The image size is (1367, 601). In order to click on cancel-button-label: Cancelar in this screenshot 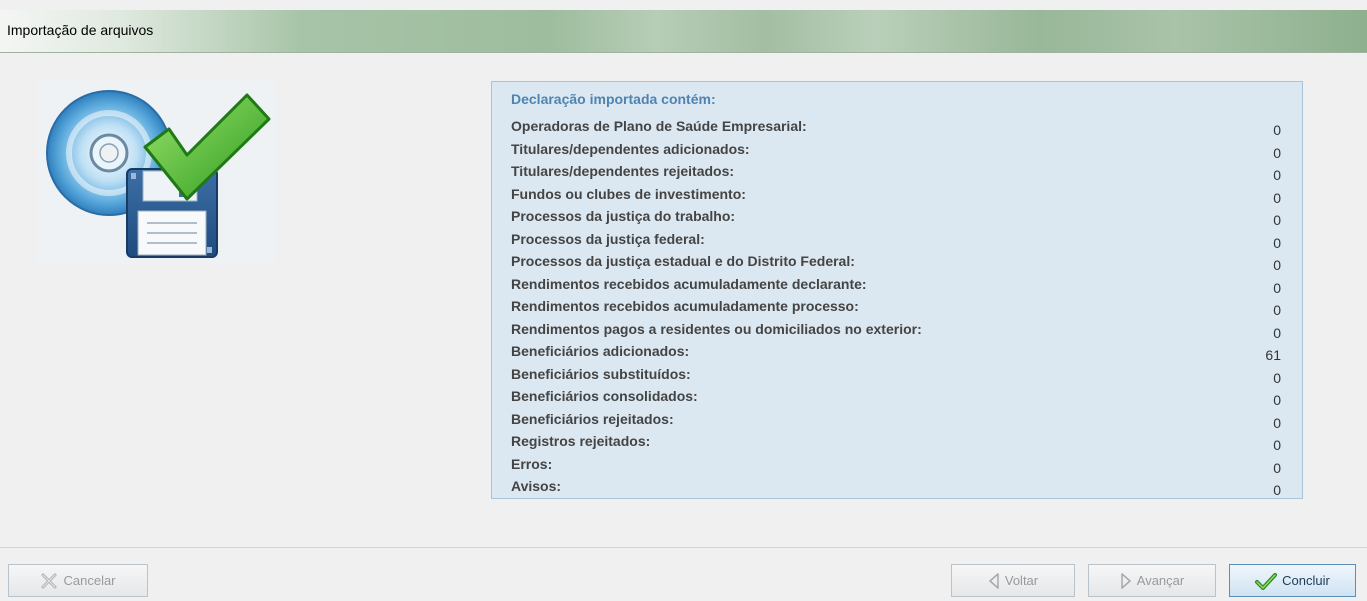, I will do `click(89, 580)`.